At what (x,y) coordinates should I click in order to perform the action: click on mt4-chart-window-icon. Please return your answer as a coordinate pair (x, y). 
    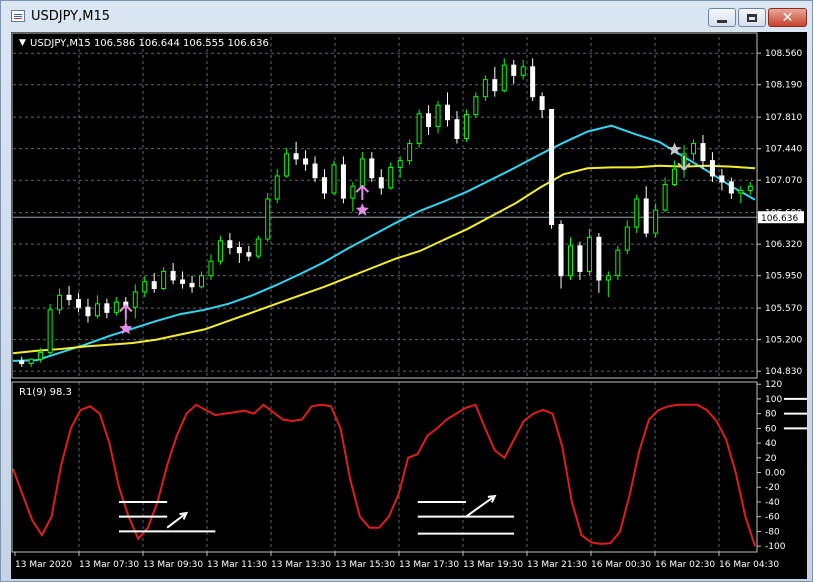
    Looking at the image, I should click on (18, 16).